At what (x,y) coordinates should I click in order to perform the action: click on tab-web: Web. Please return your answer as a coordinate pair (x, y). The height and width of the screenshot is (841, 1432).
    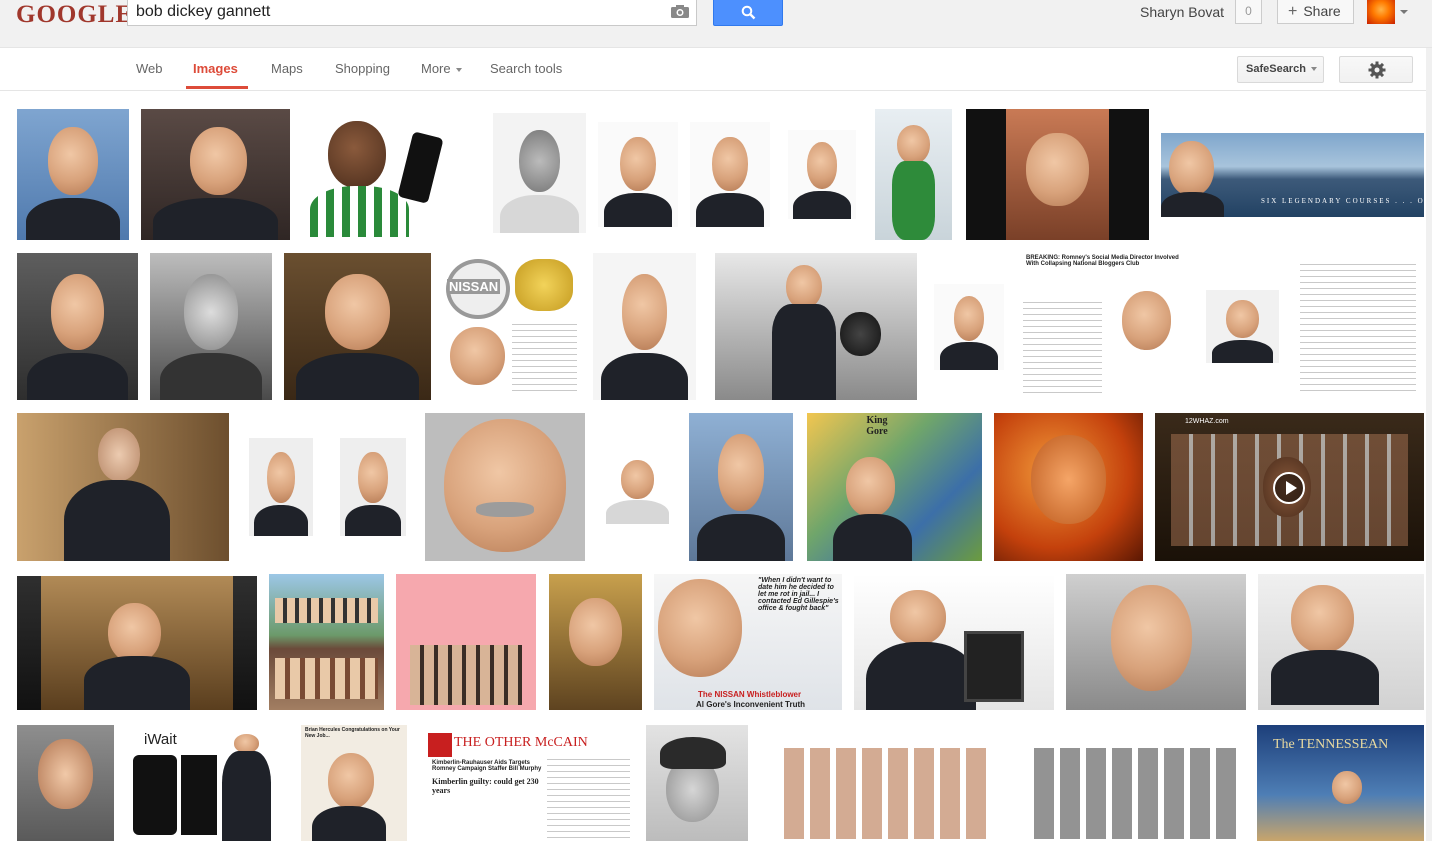
    Looking at the image, I should click on (149, 68).